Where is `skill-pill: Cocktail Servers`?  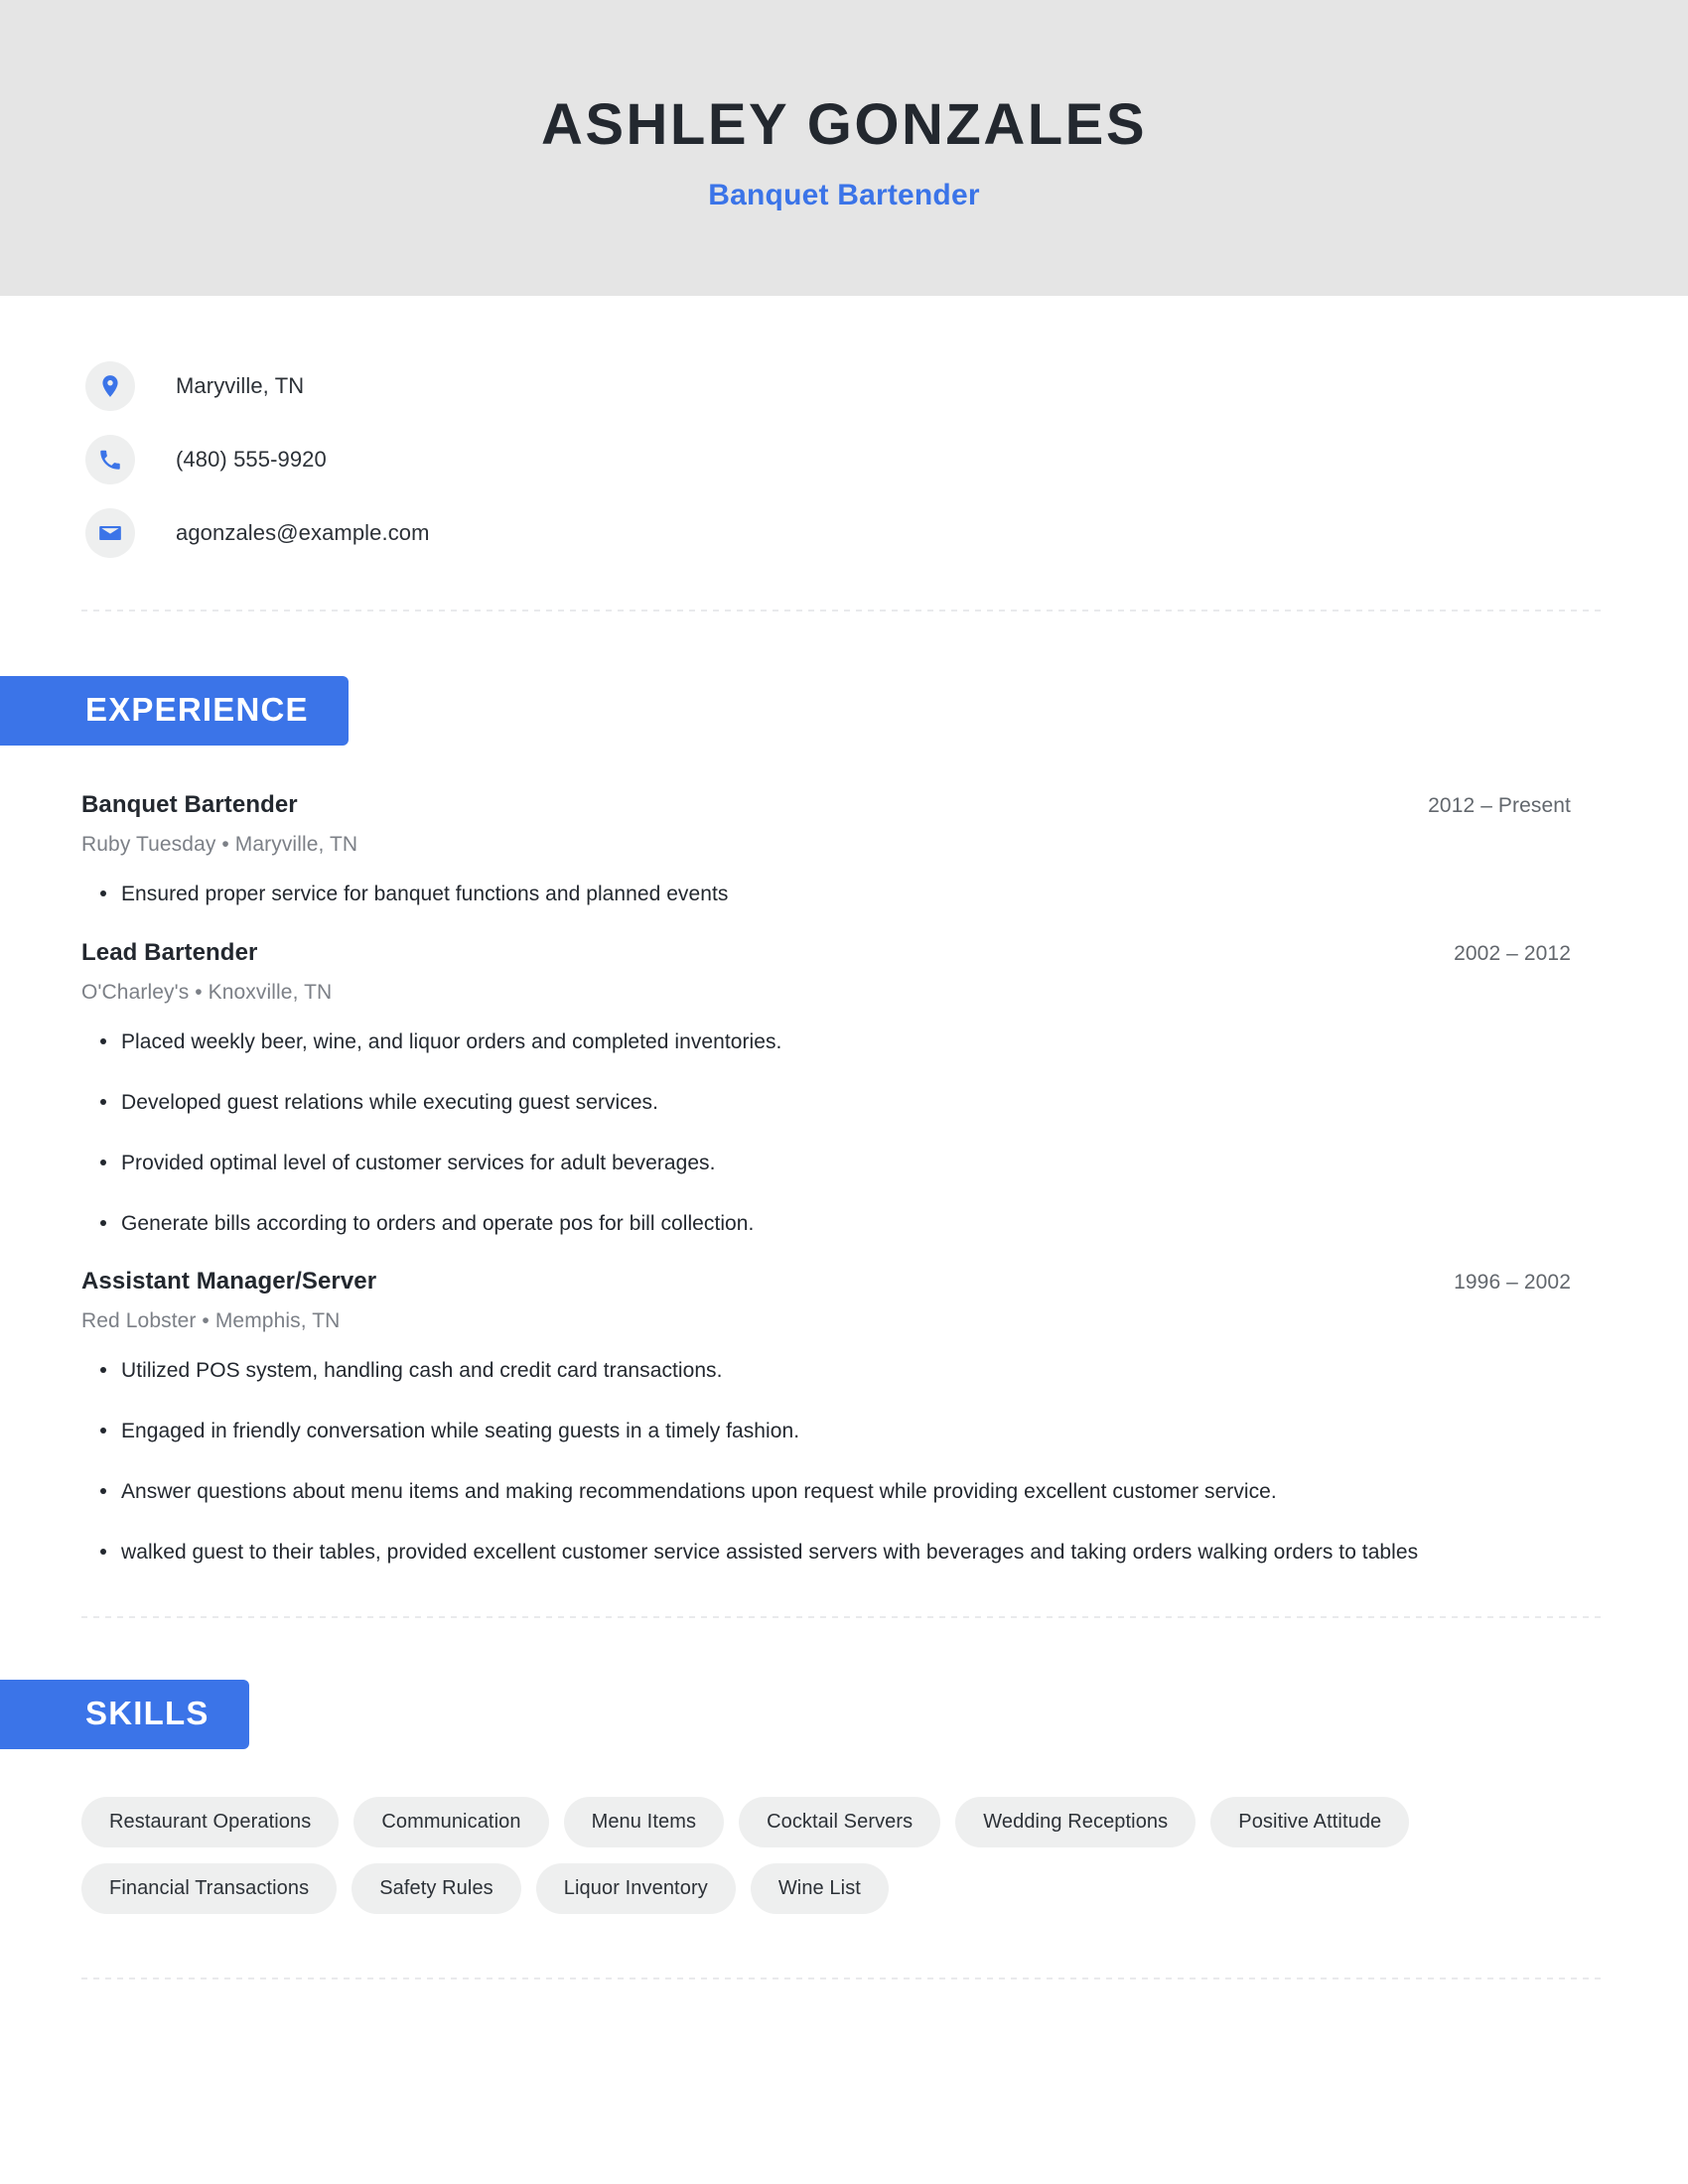 skill-pill: Cocktail Servers is located at coordinates (840, 1822).